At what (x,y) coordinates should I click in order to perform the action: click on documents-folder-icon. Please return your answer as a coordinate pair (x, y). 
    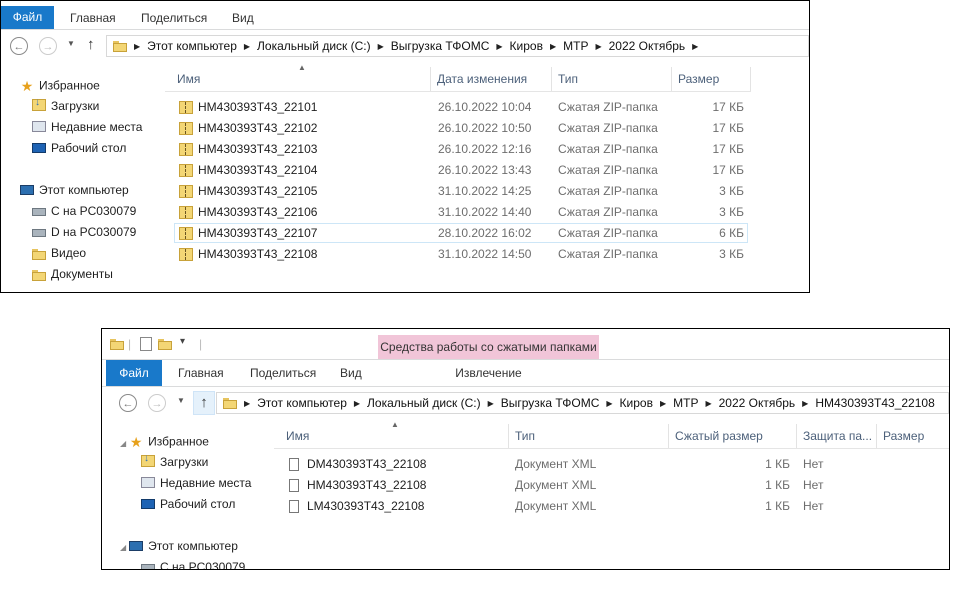
    Looking at the image, I should click on (39, 276).